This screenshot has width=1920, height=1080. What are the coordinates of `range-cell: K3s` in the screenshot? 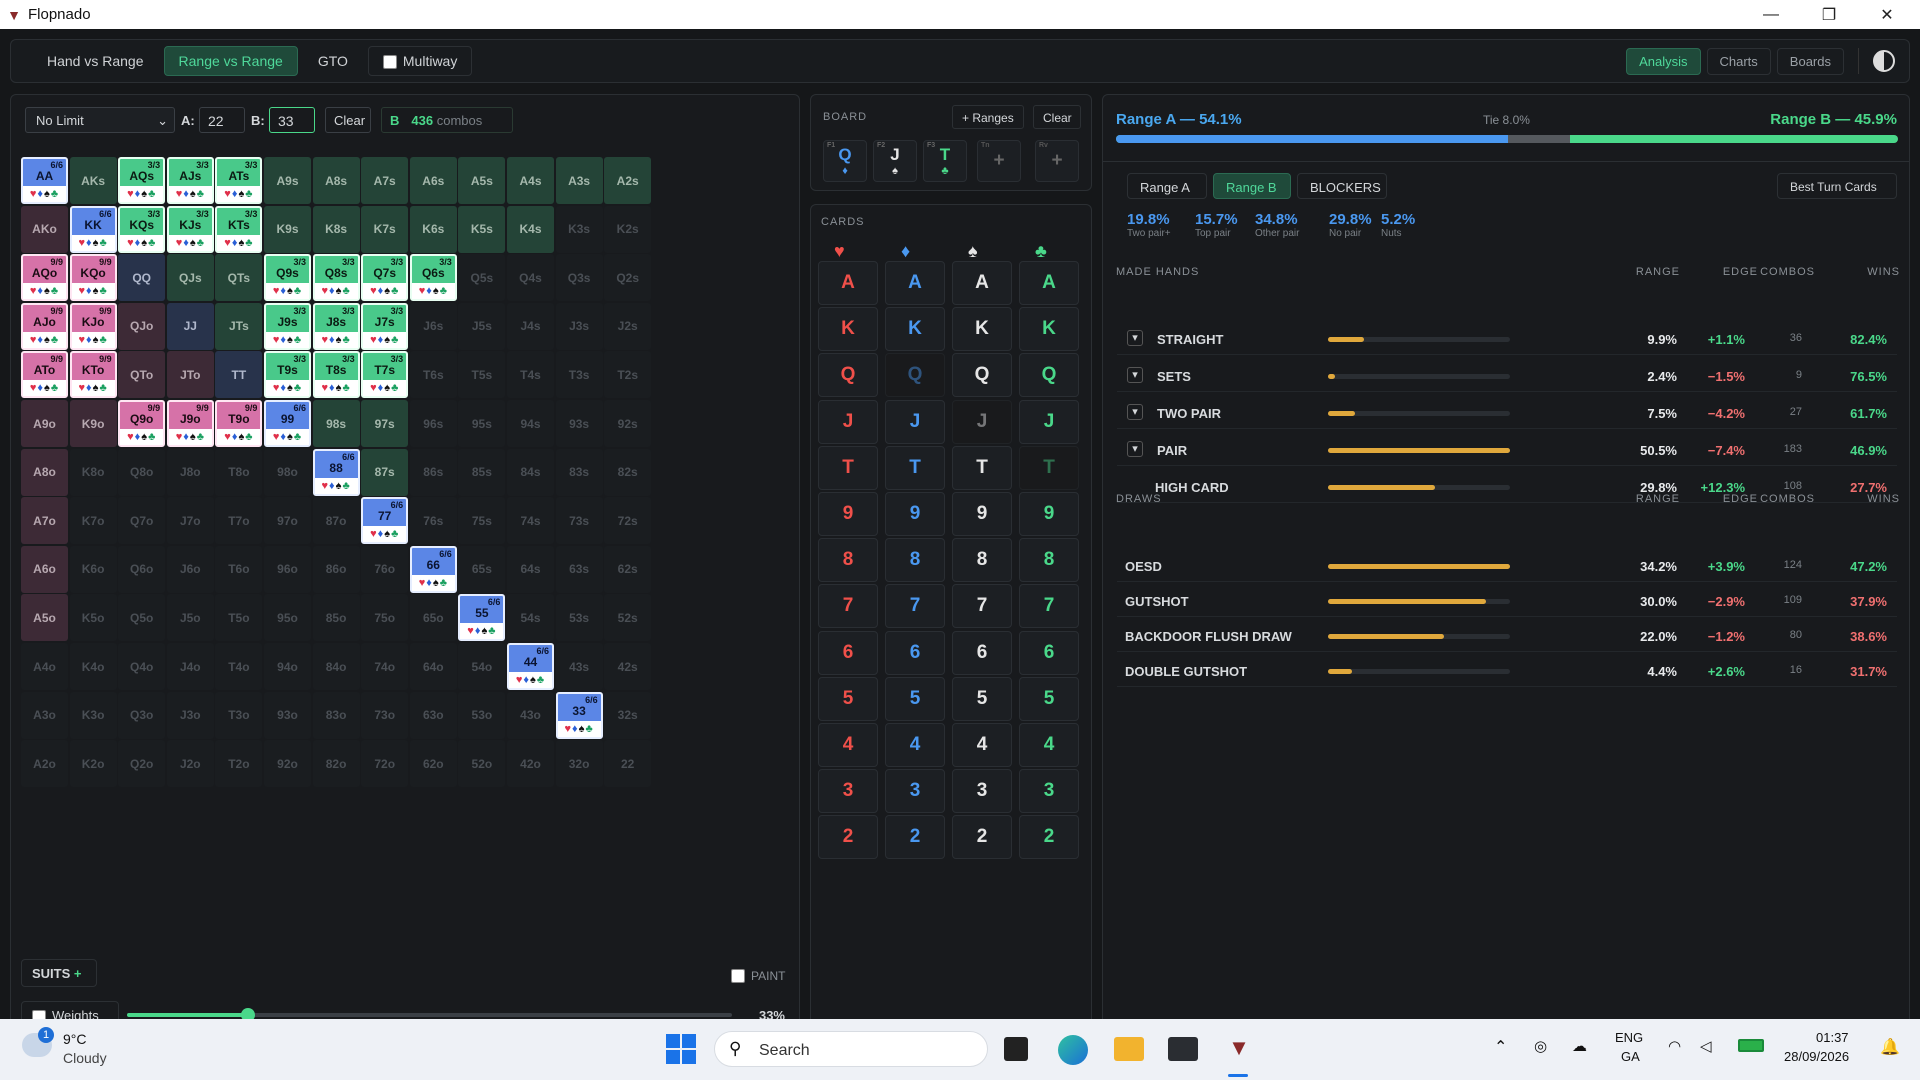 It's located at (579, 229).